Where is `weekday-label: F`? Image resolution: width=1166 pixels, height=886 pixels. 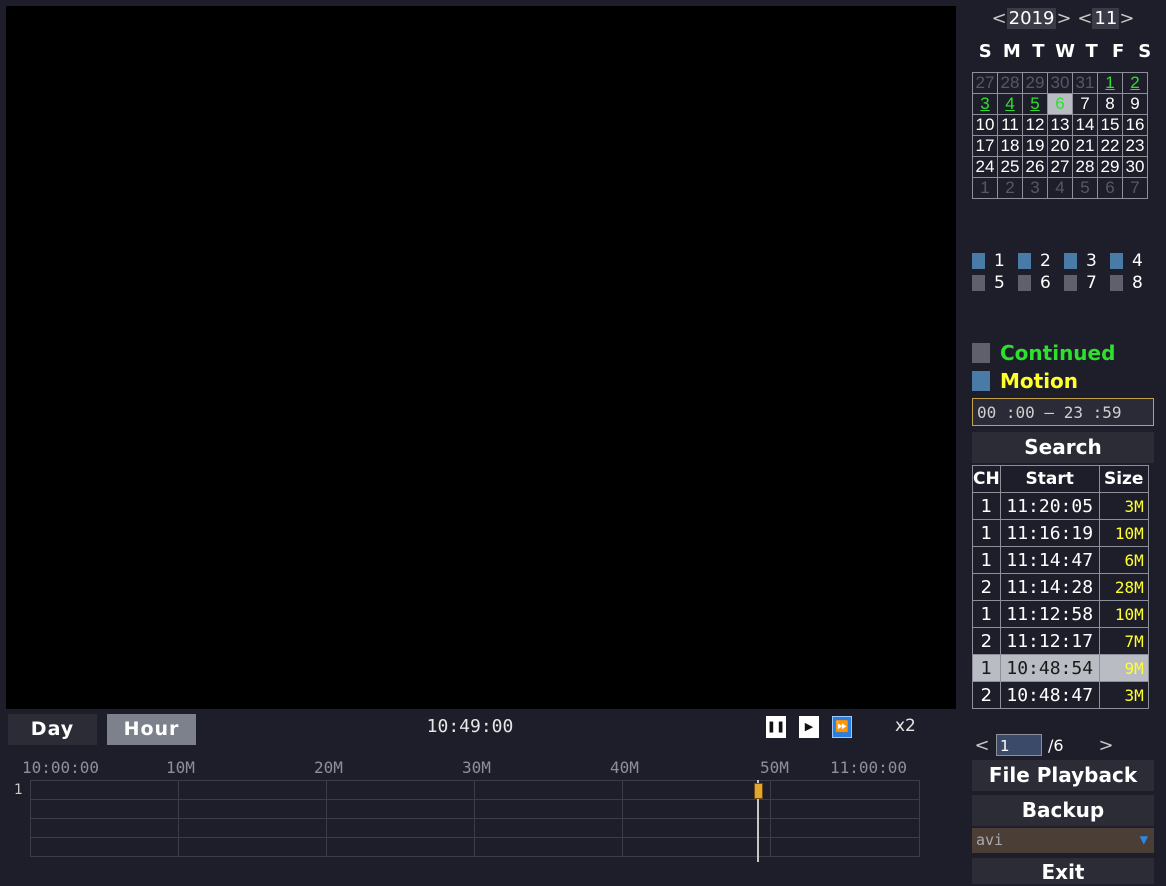 weekday-label: F is located at coordinates (1118, 51).